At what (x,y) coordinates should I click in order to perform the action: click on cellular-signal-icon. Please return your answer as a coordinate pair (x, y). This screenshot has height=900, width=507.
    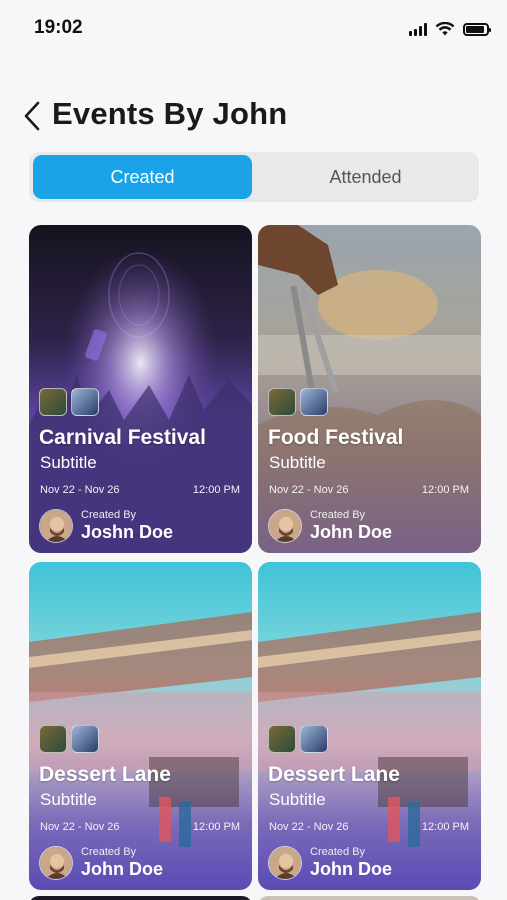
    Looking at the image, I should click on (418, 29).